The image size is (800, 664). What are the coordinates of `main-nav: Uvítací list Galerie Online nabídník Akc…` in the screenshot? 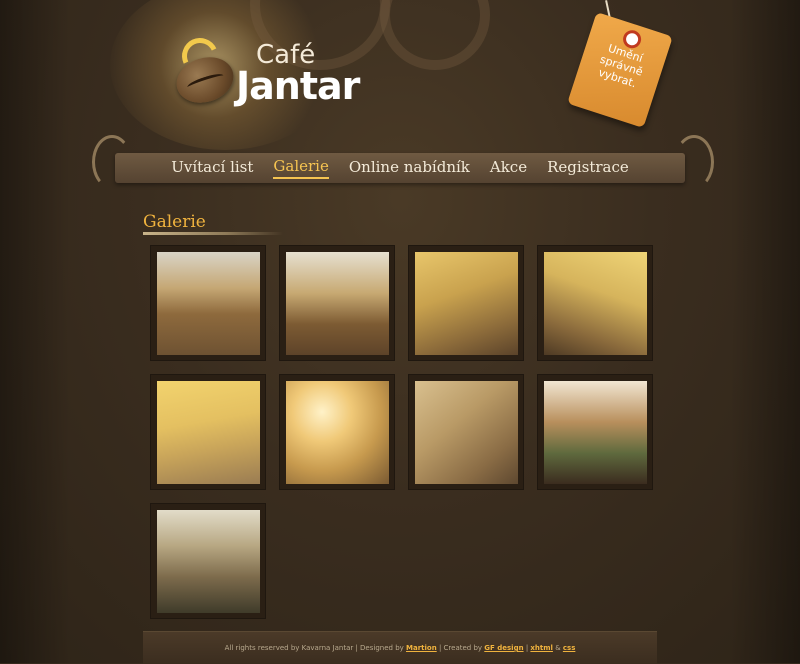 It's located at (400, 168).